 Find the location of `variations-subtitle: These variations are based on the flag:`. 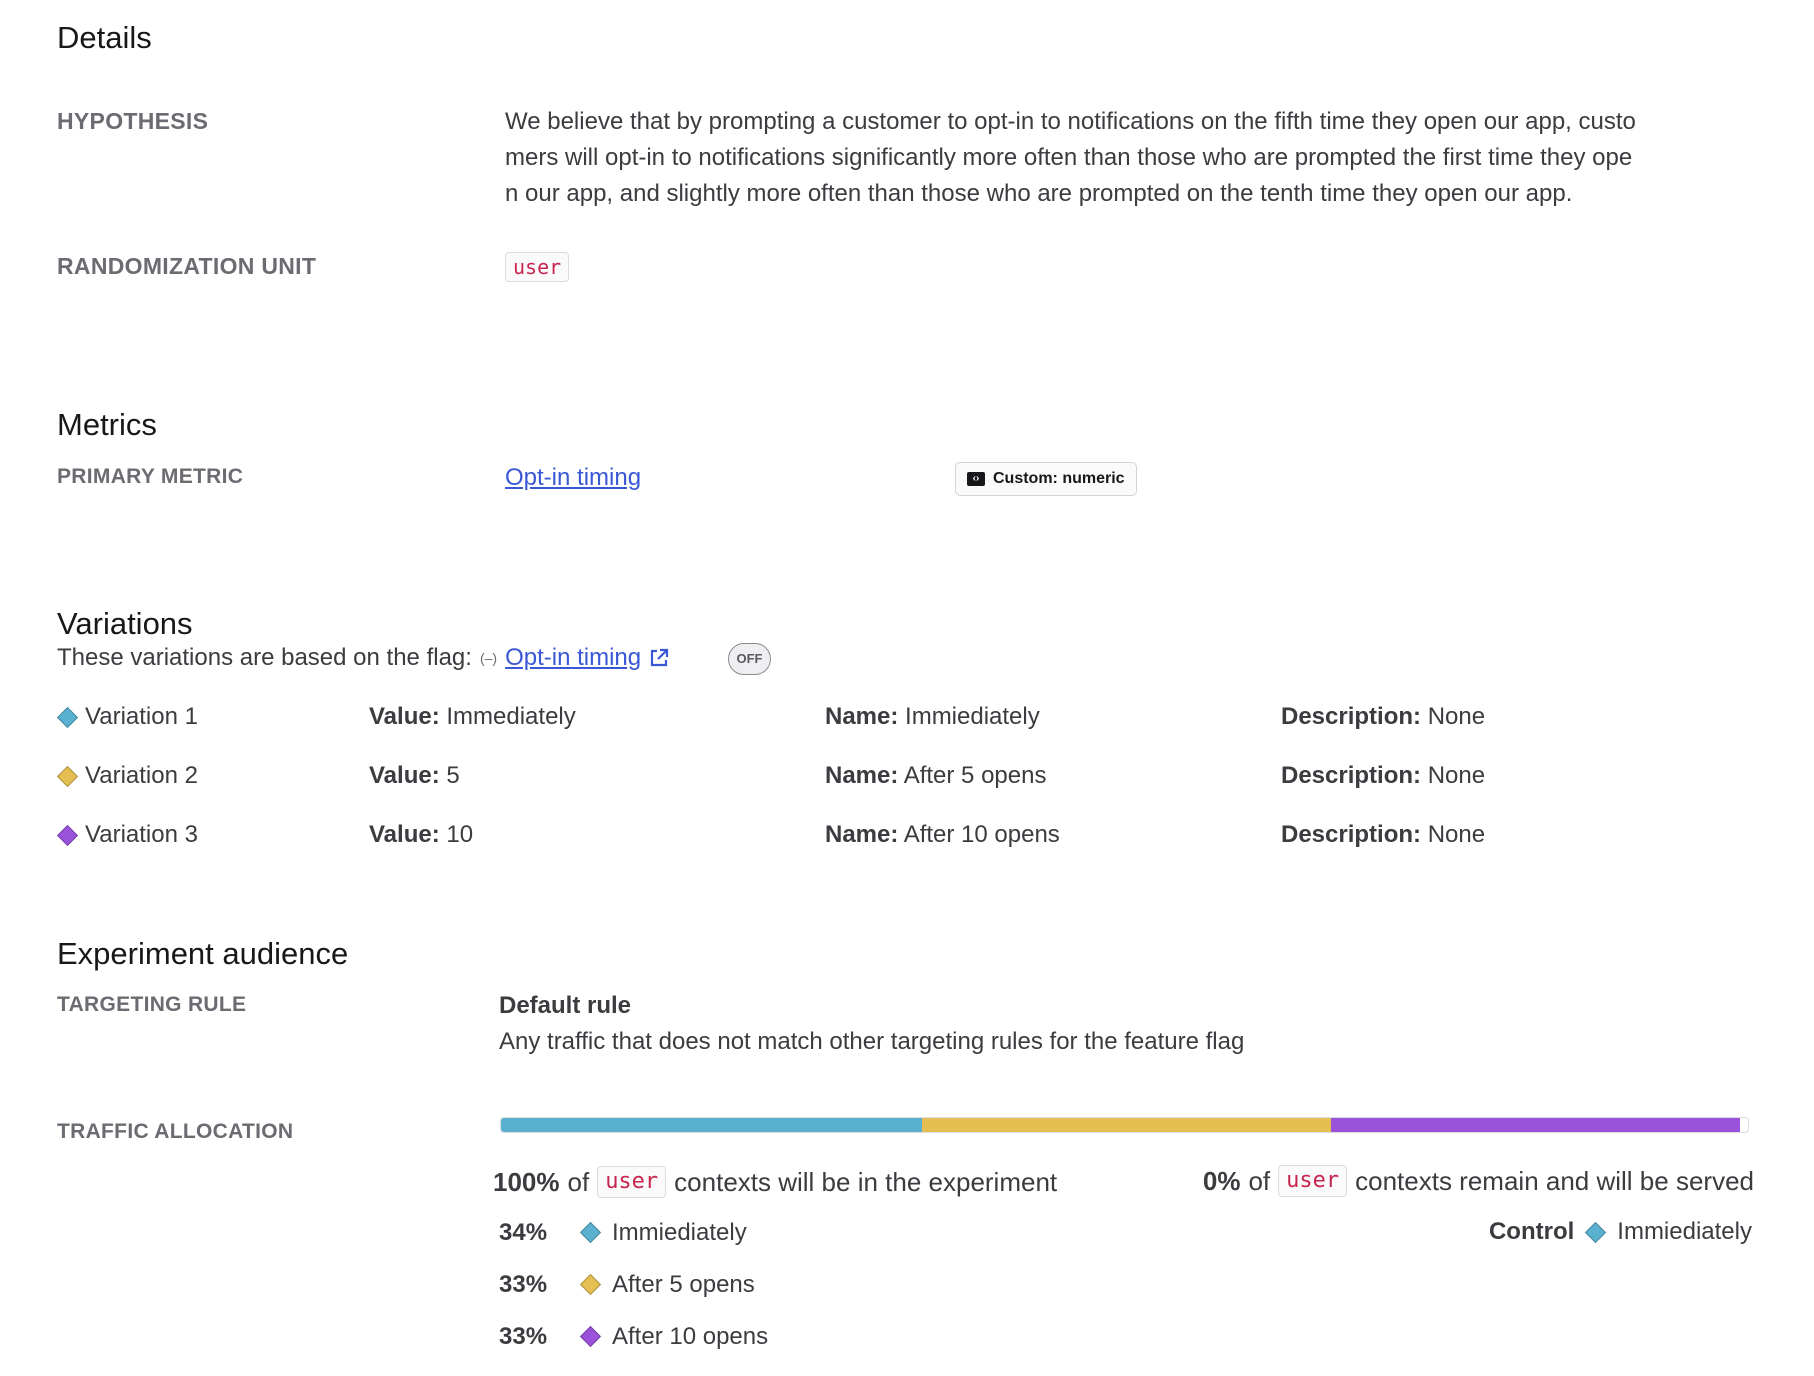

variations-subtitle: These variations are based on the flag: is located at coordinates (264, 657).